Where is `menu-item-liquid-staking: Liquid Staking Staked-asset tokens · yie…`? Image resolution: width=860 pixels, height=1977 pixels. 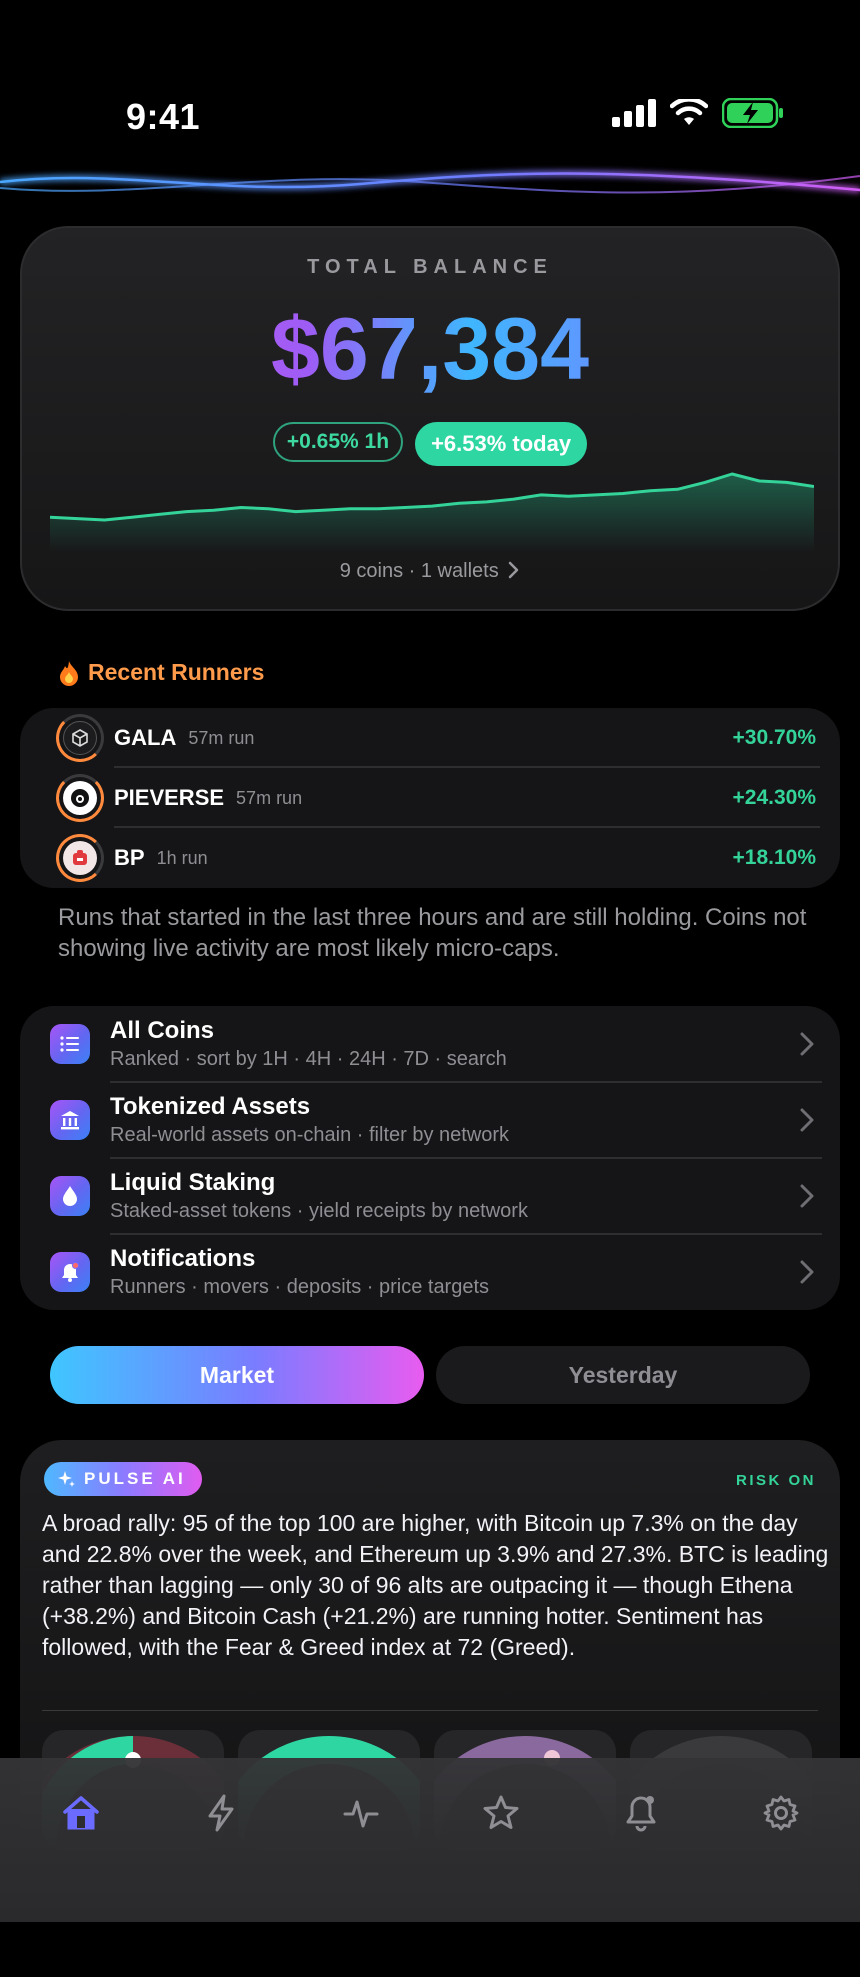 menu-item-liquid-staking: Liquid Staking Staked-asset tokens · yie… is located at coordinates (435, 1196).